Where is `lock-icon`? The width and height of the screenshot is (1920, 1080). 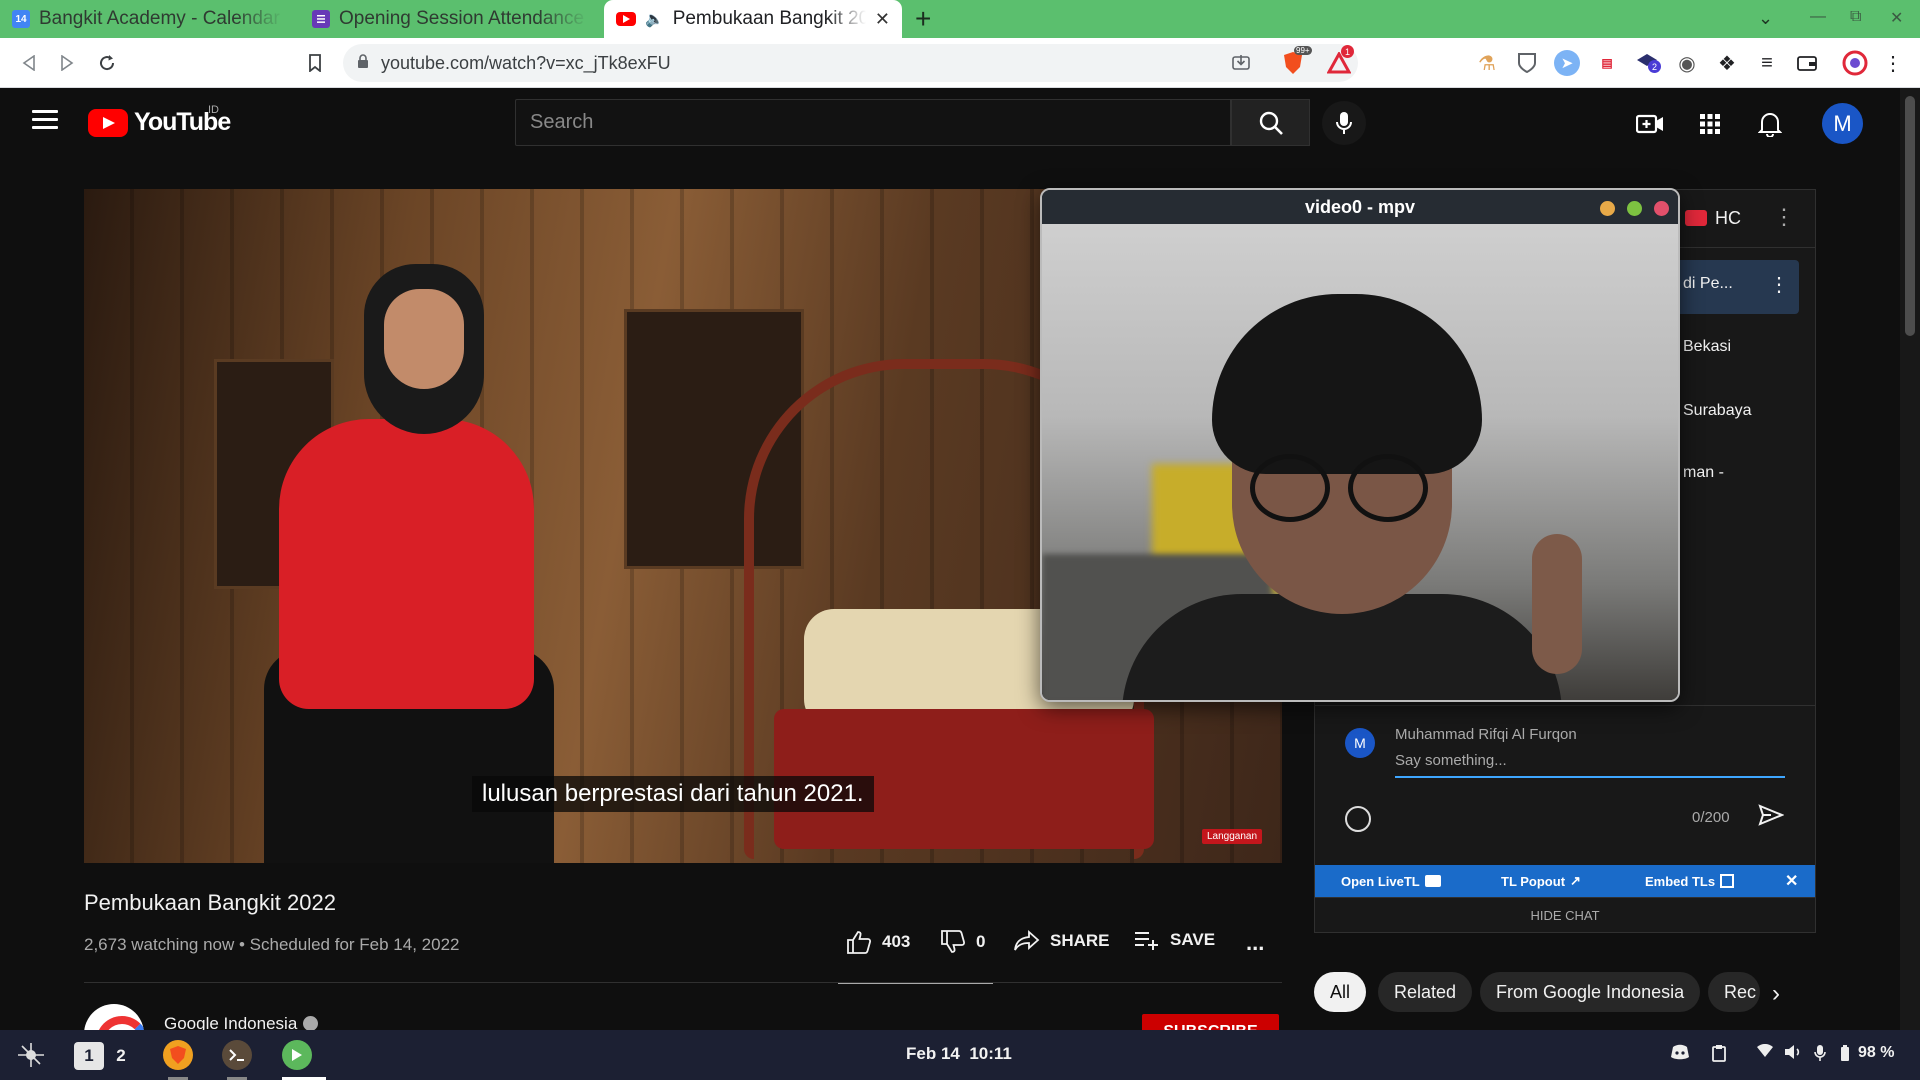
lock-icon is located at coordinates (363, 63).